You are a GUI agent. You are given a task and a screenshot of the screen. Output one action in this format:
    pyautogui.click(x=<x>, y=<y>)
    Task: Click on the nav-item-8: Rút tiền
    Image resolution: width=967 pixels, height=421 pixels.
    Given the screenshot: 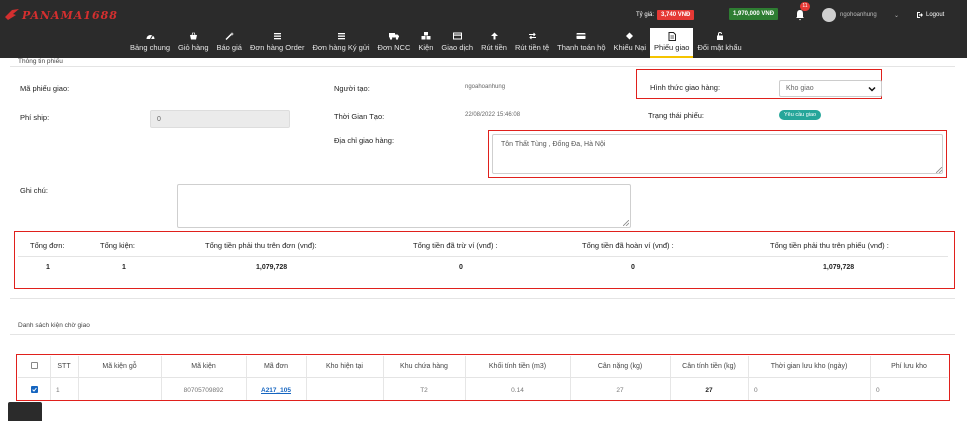 What is the action you would take?
    pyautogui.click(x=494, y=43)
    